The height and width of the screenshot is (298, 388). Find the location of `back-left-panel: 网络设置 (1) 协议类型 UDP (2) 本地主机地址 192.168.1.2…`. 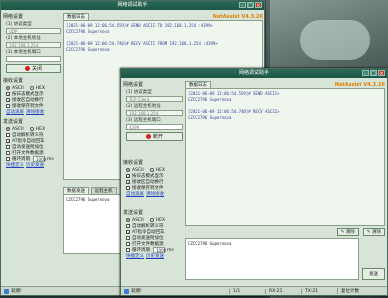

back-left-panel: 网络设置 (1) 协议类型 UDP (2) 本地主机地址 192.168.1.2… is located at coordinates (32, 148).